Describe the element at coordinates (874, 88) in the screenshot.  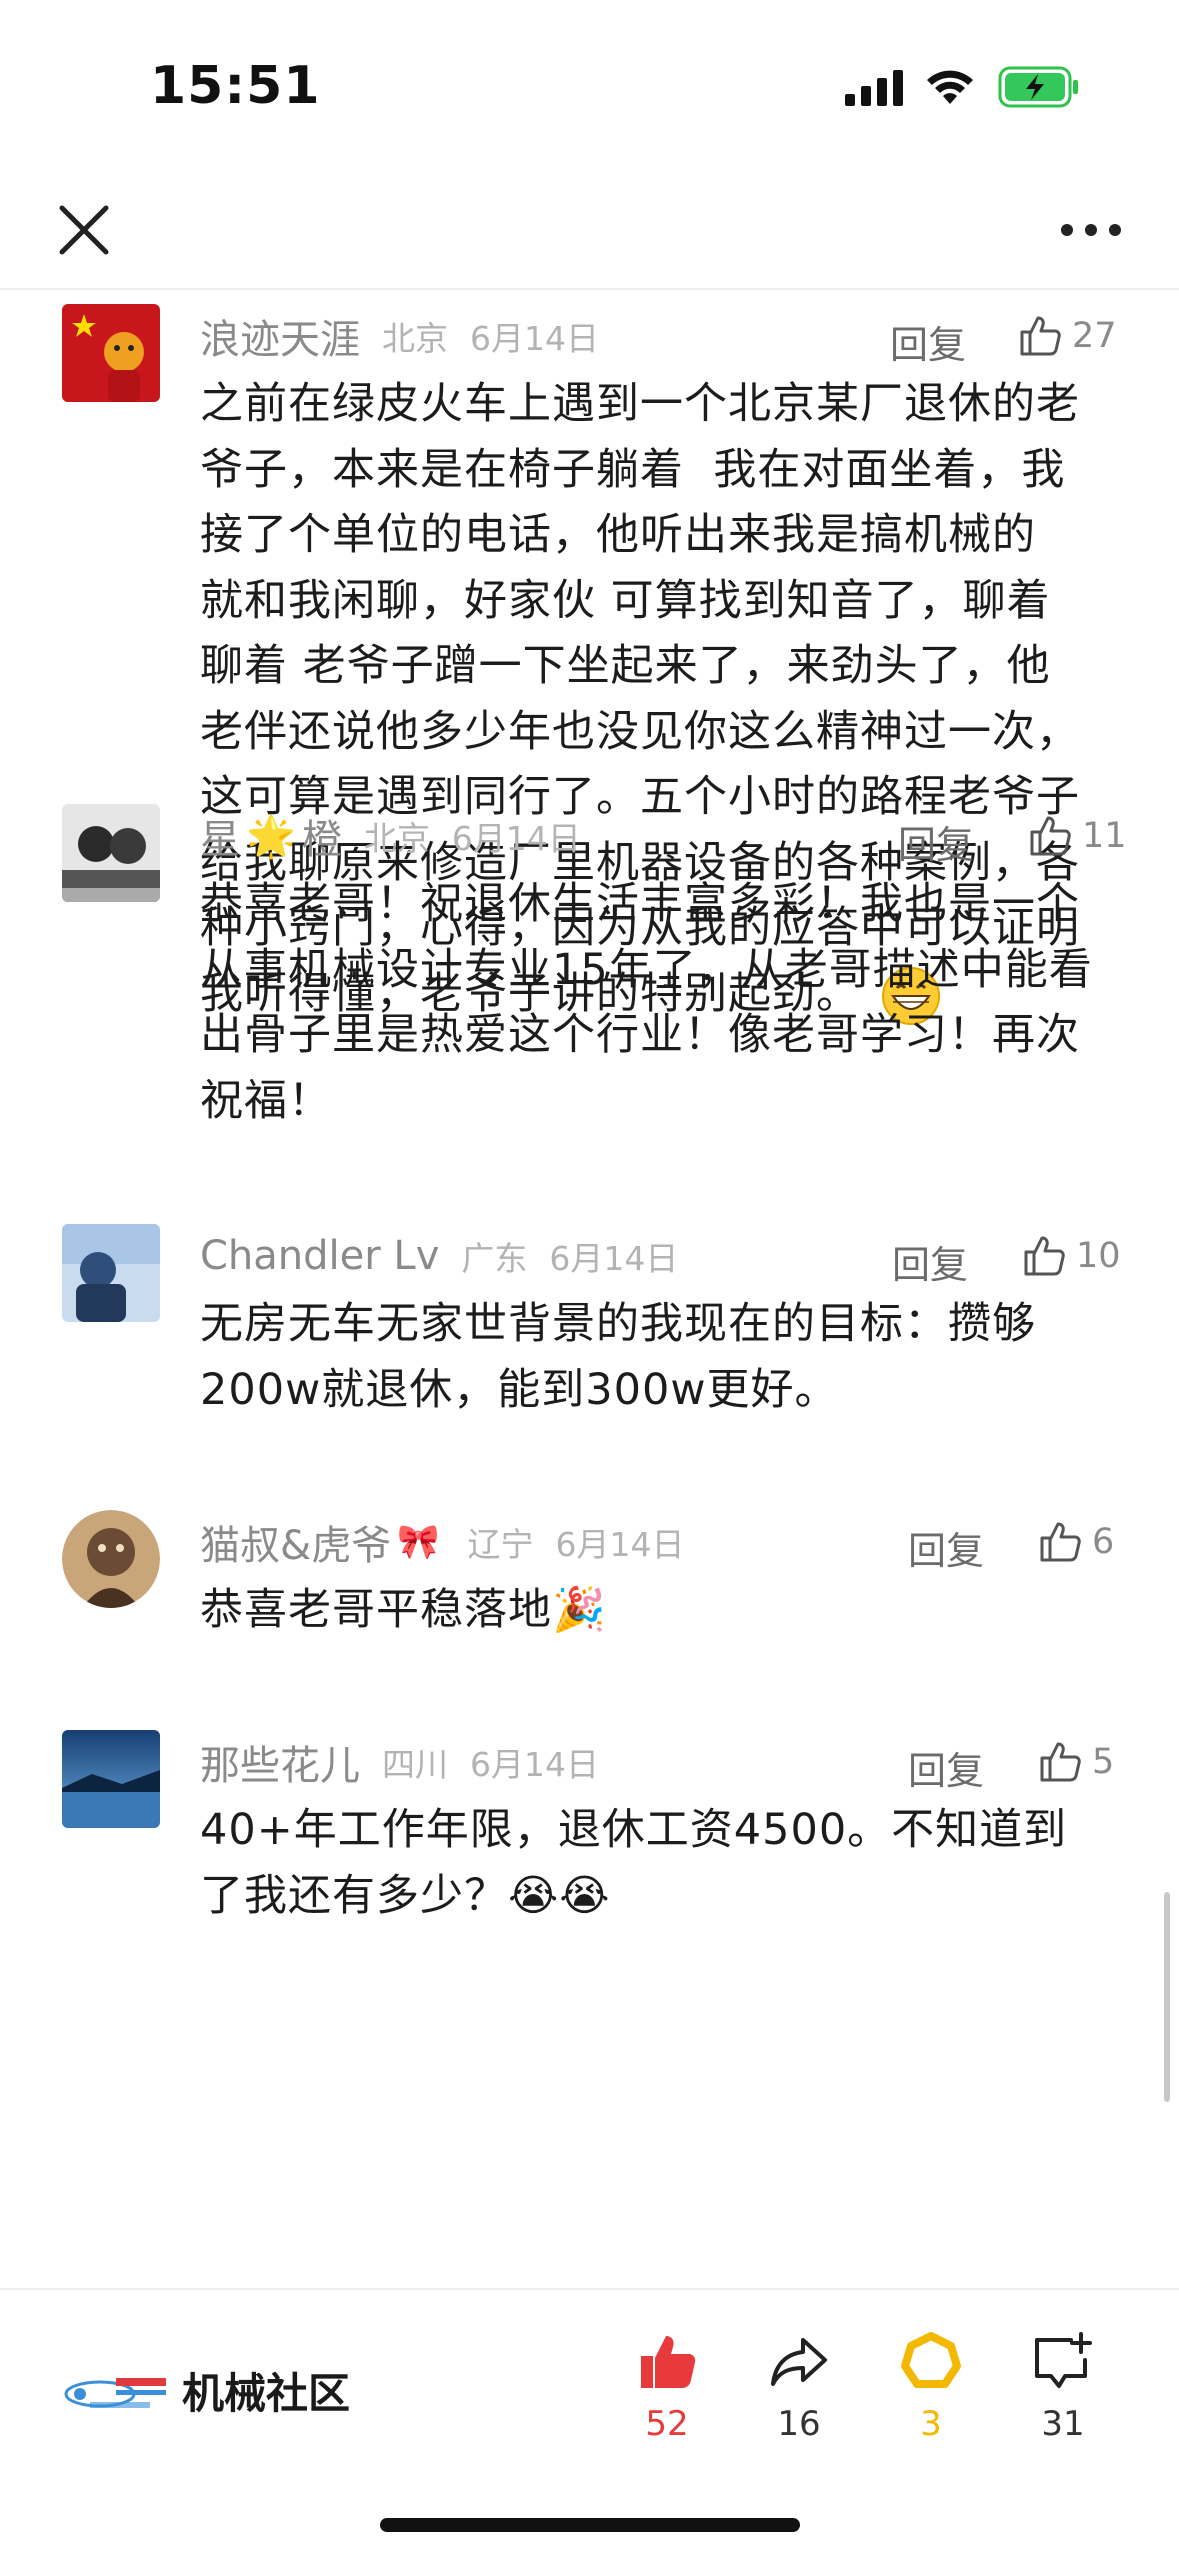
I see `cellular-signal-icon` at that location.